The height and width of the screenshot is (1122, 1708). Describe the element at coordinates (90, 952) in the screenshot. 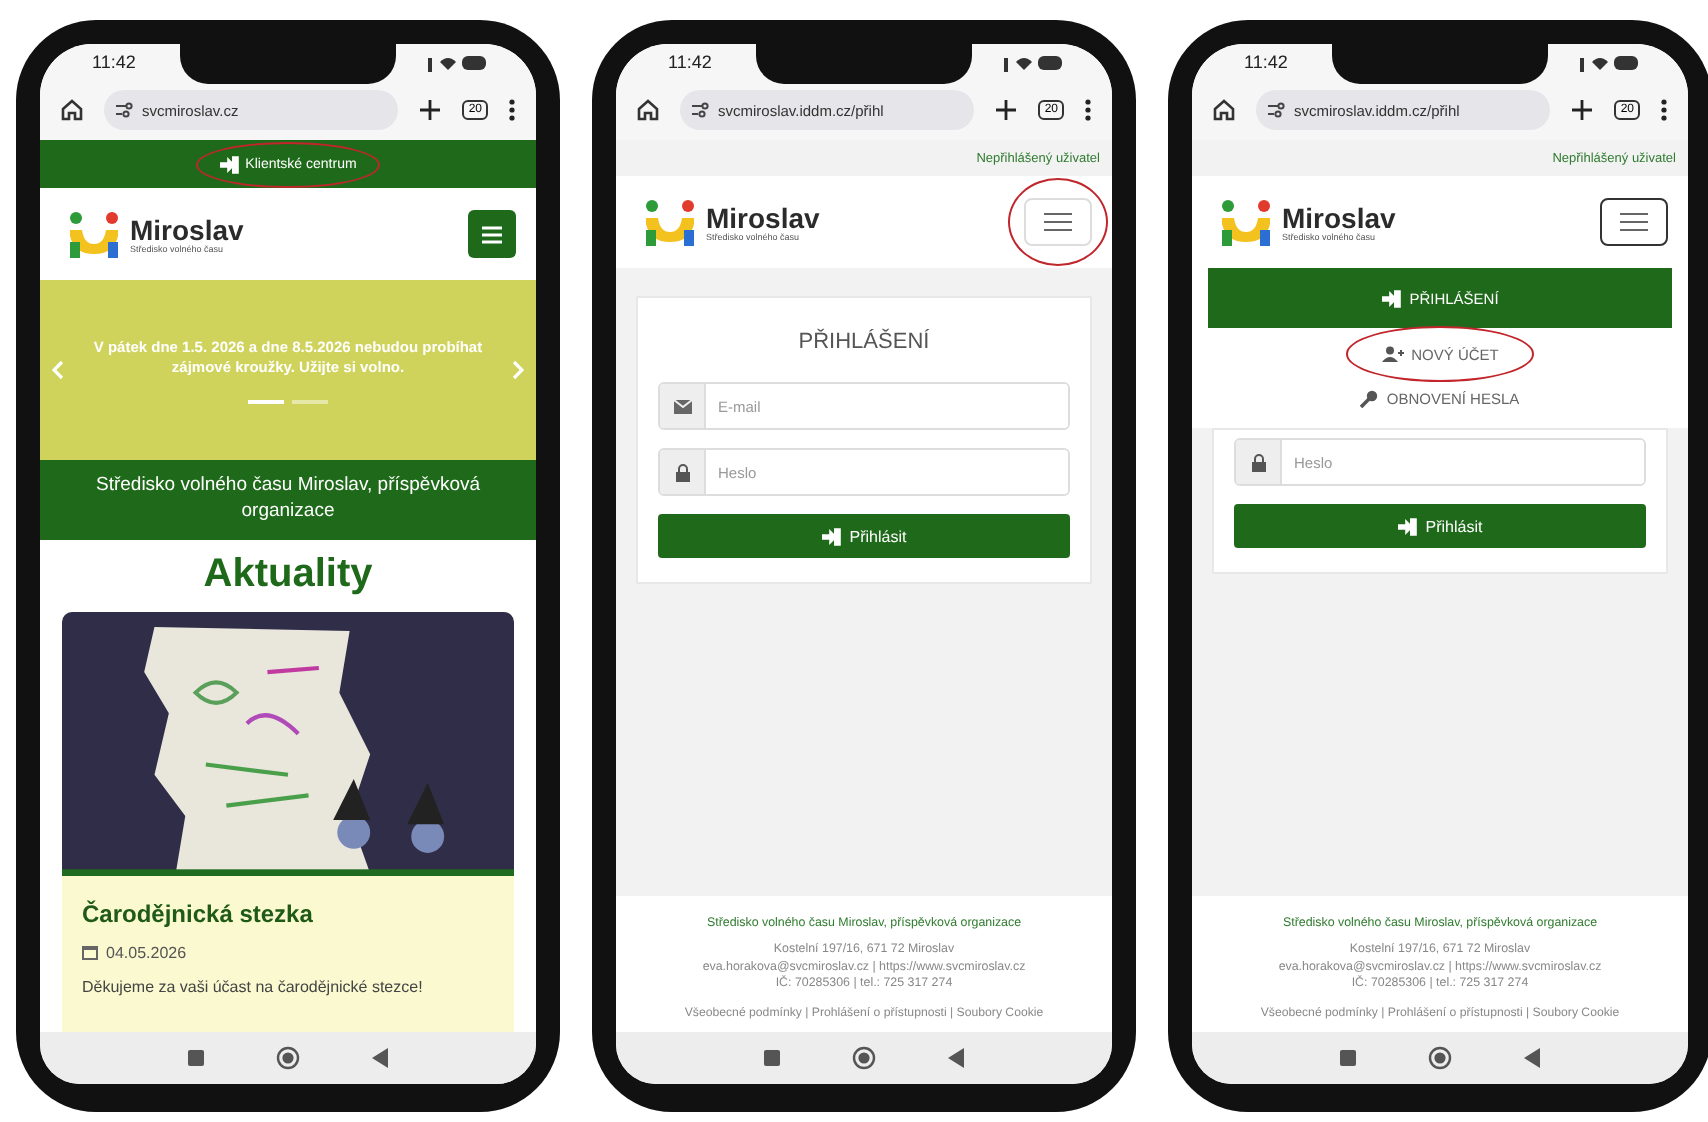

I see `calendar-icon` at that location.